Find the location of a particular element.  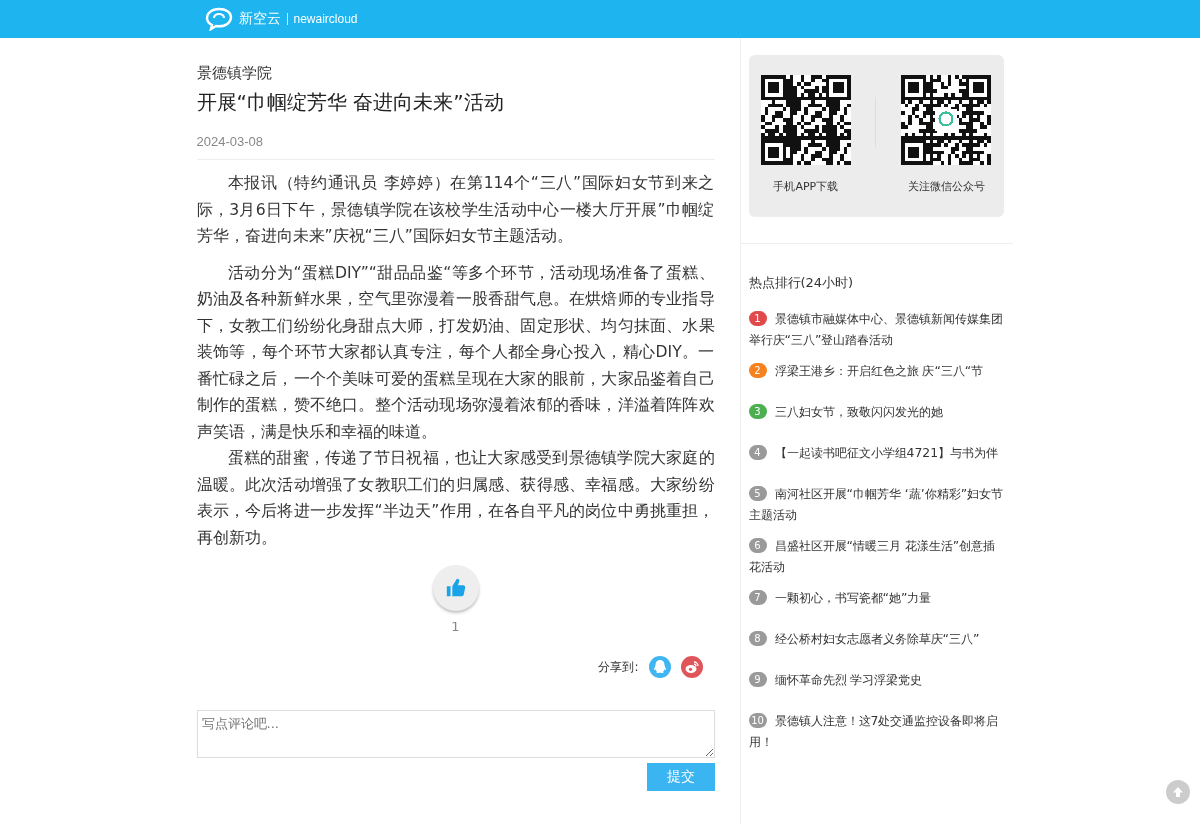

article-paragraph: 活动分为“蛋糕DIY”“甜品品鉴“等多个环节，活动现场准备了蛋糕、奶油及各种新鲜水果，空气里弥漫着一股香甜气息。在烘焙师的专业指导下，女教工们纷纷化身甜点大师，打发奶油、固定形状、均匀抹面、水果装饰等，每个环节大家都认真专注，每个人都全身心投入，精心DIY。一番忙碌之后，一个个美味可爱的蛋糕呈现在大家的眼前，大家品鉴着自己制作的蛋糕，赞不绝口。整个活动现场弥漫着浓郁的香味，洋溢着阵阵欢声笑语，满是快乐和幸福的味道。 is located at coordinates (455, 352).